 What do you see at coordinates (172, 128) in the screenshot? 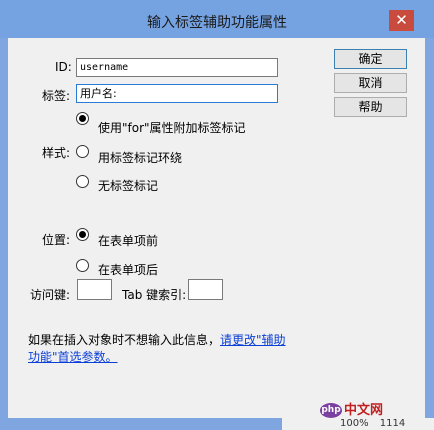
I see `style-for-attribute-label: 使用"for"属性附加标签标记` at bounding box center [172, 128].